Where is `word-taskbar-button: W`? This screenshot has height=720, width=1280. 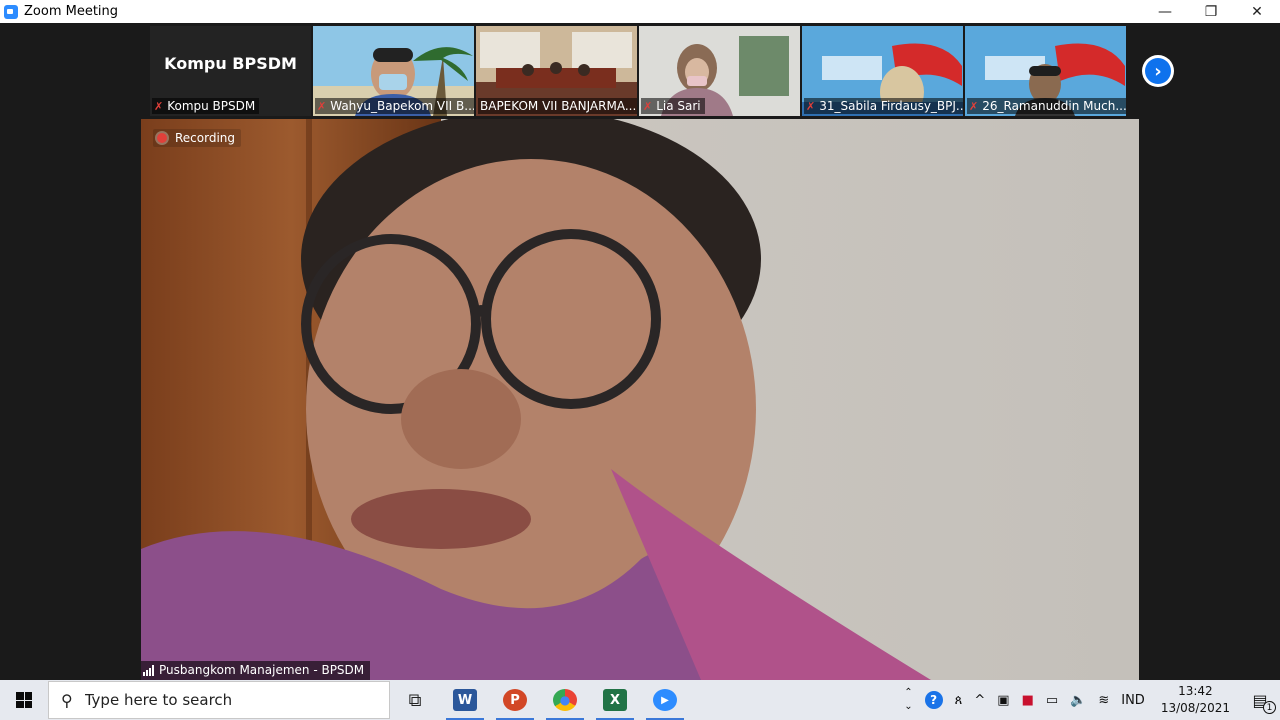
word-taskbar-button: W is located at coordinates (465, 700).